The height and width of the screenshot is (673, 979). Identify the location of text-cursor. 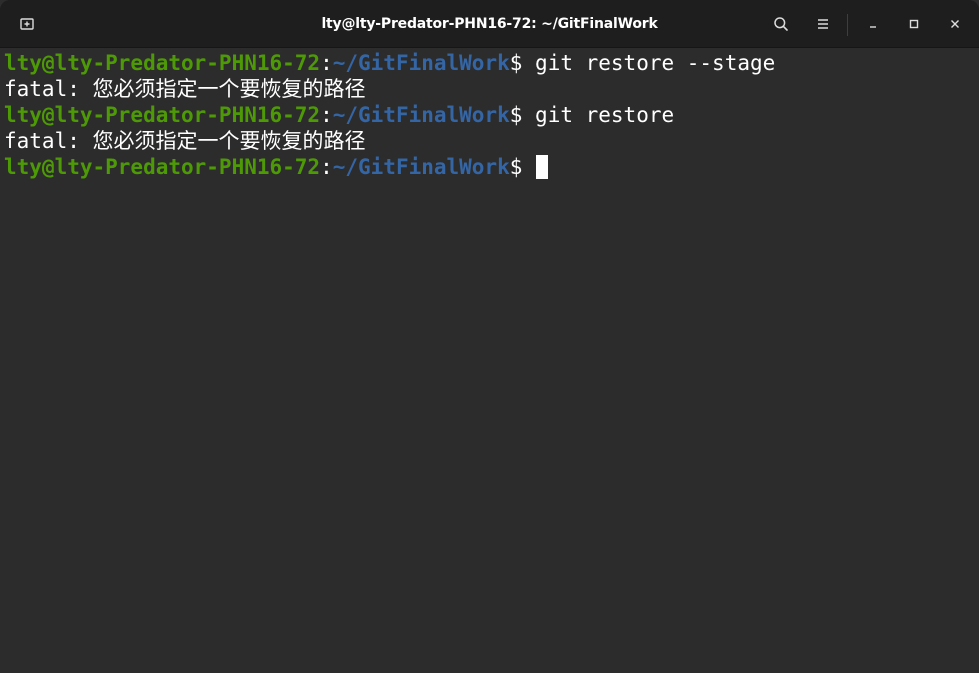
(542, 167).